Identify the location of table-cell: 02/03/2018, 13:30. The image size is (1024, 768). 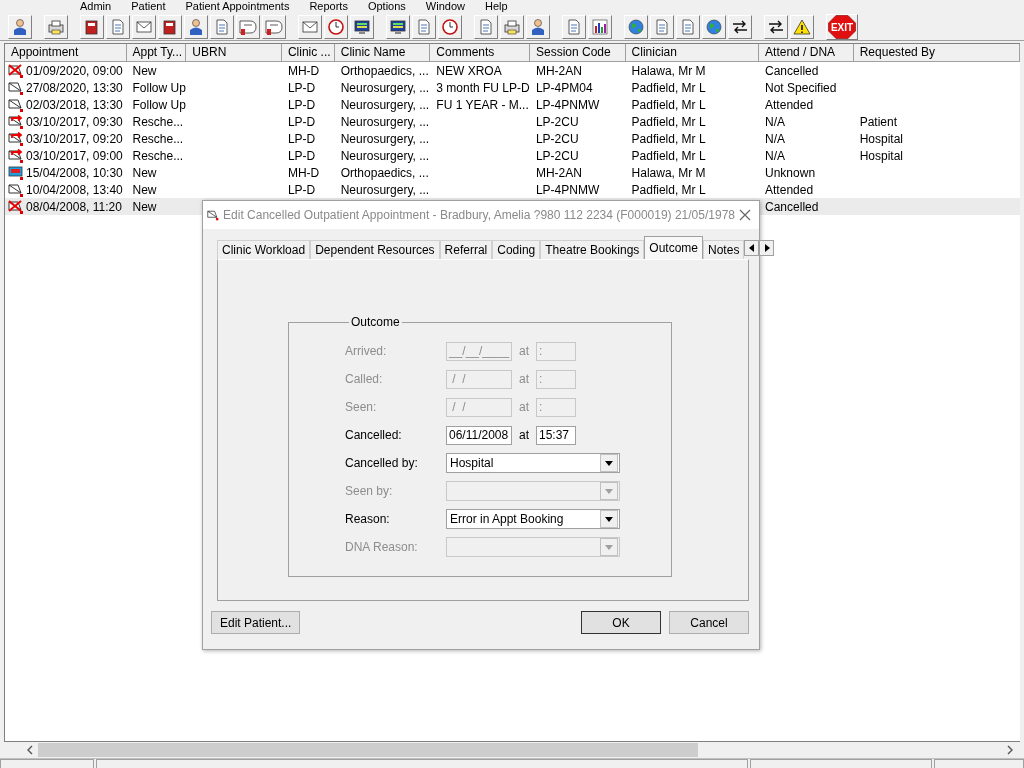
(74, 104).